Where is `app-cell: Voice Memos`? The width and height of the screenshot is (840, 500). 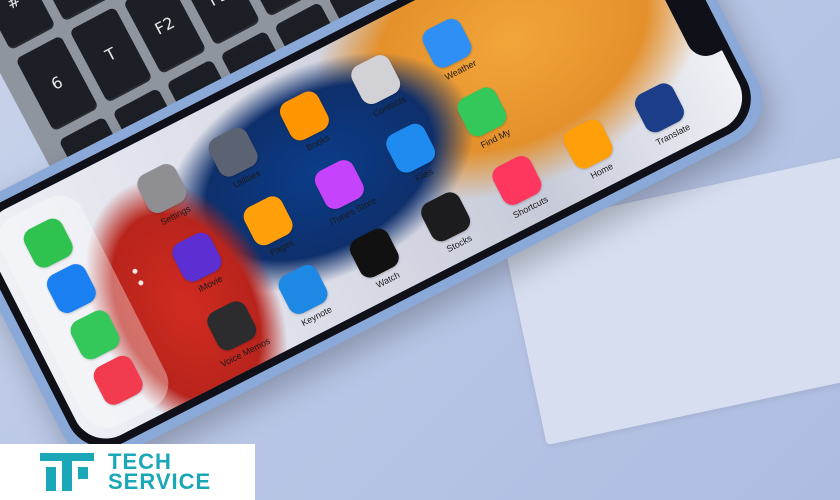
app-cell: Voice Memos is located at coordinates (235, 331).